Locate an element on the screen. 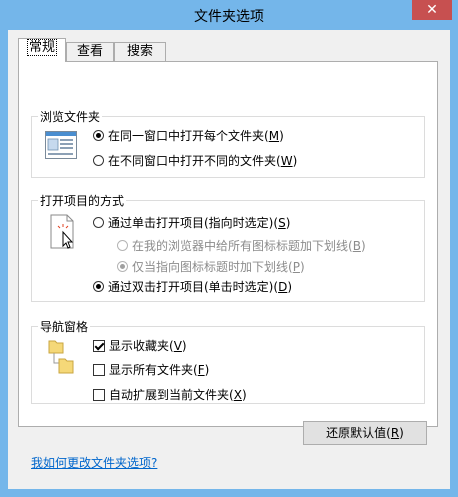  restore-defaults-button: 还原默认值(R) is located at coordinates (365, 433).